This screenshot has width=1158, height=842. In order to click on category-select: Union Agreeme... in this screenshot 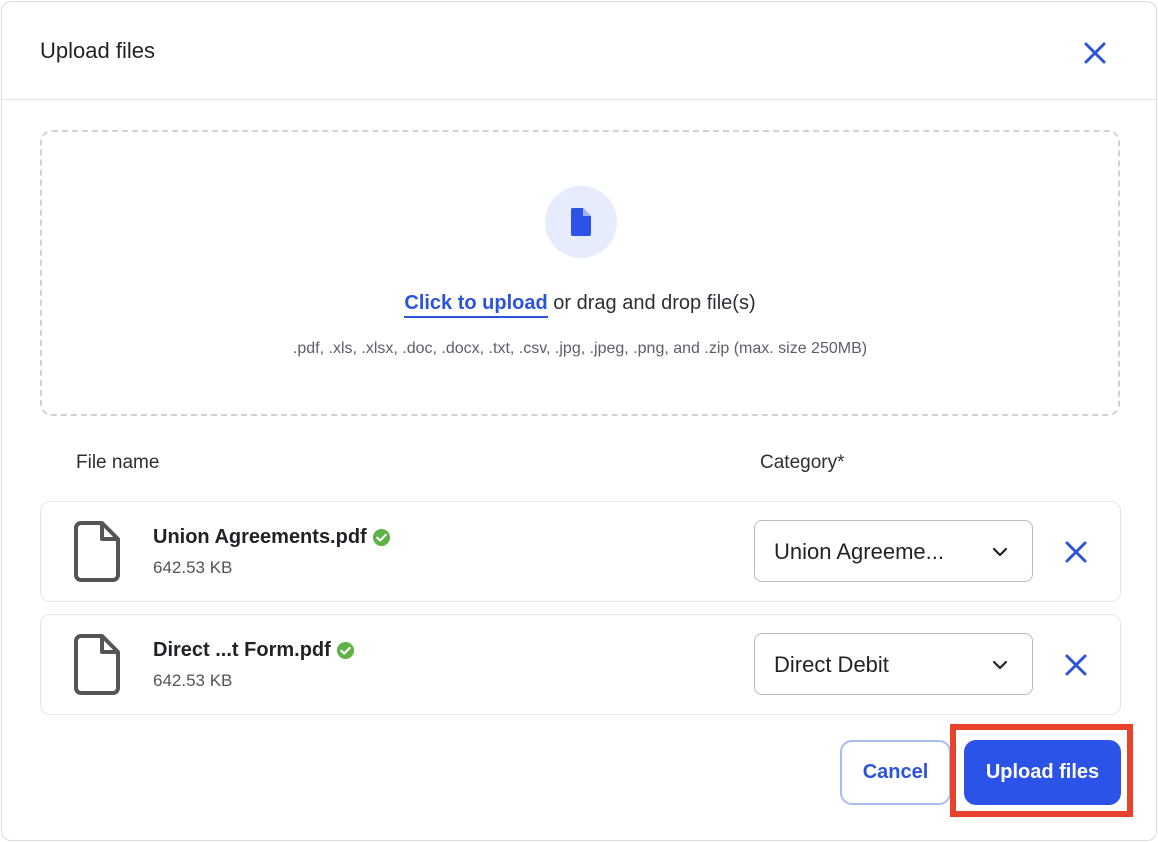, I will do `click(893, 551)`.